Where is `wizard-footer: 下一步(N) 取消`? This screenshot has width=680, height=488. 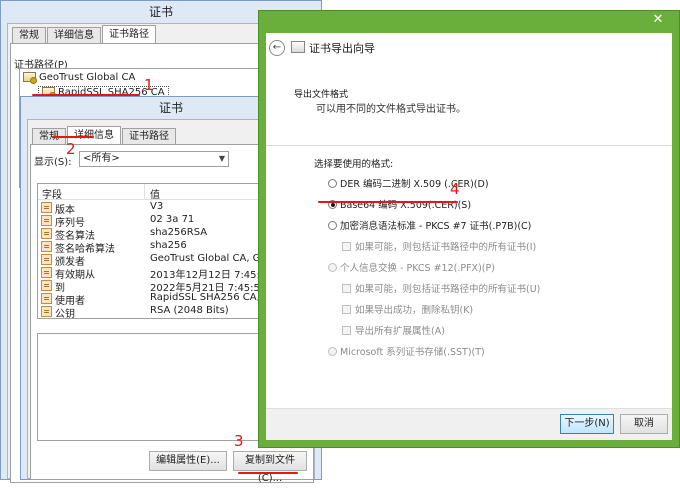 wizard-footer: 下一步(N) 取消 is located at coordinates (469, 424).